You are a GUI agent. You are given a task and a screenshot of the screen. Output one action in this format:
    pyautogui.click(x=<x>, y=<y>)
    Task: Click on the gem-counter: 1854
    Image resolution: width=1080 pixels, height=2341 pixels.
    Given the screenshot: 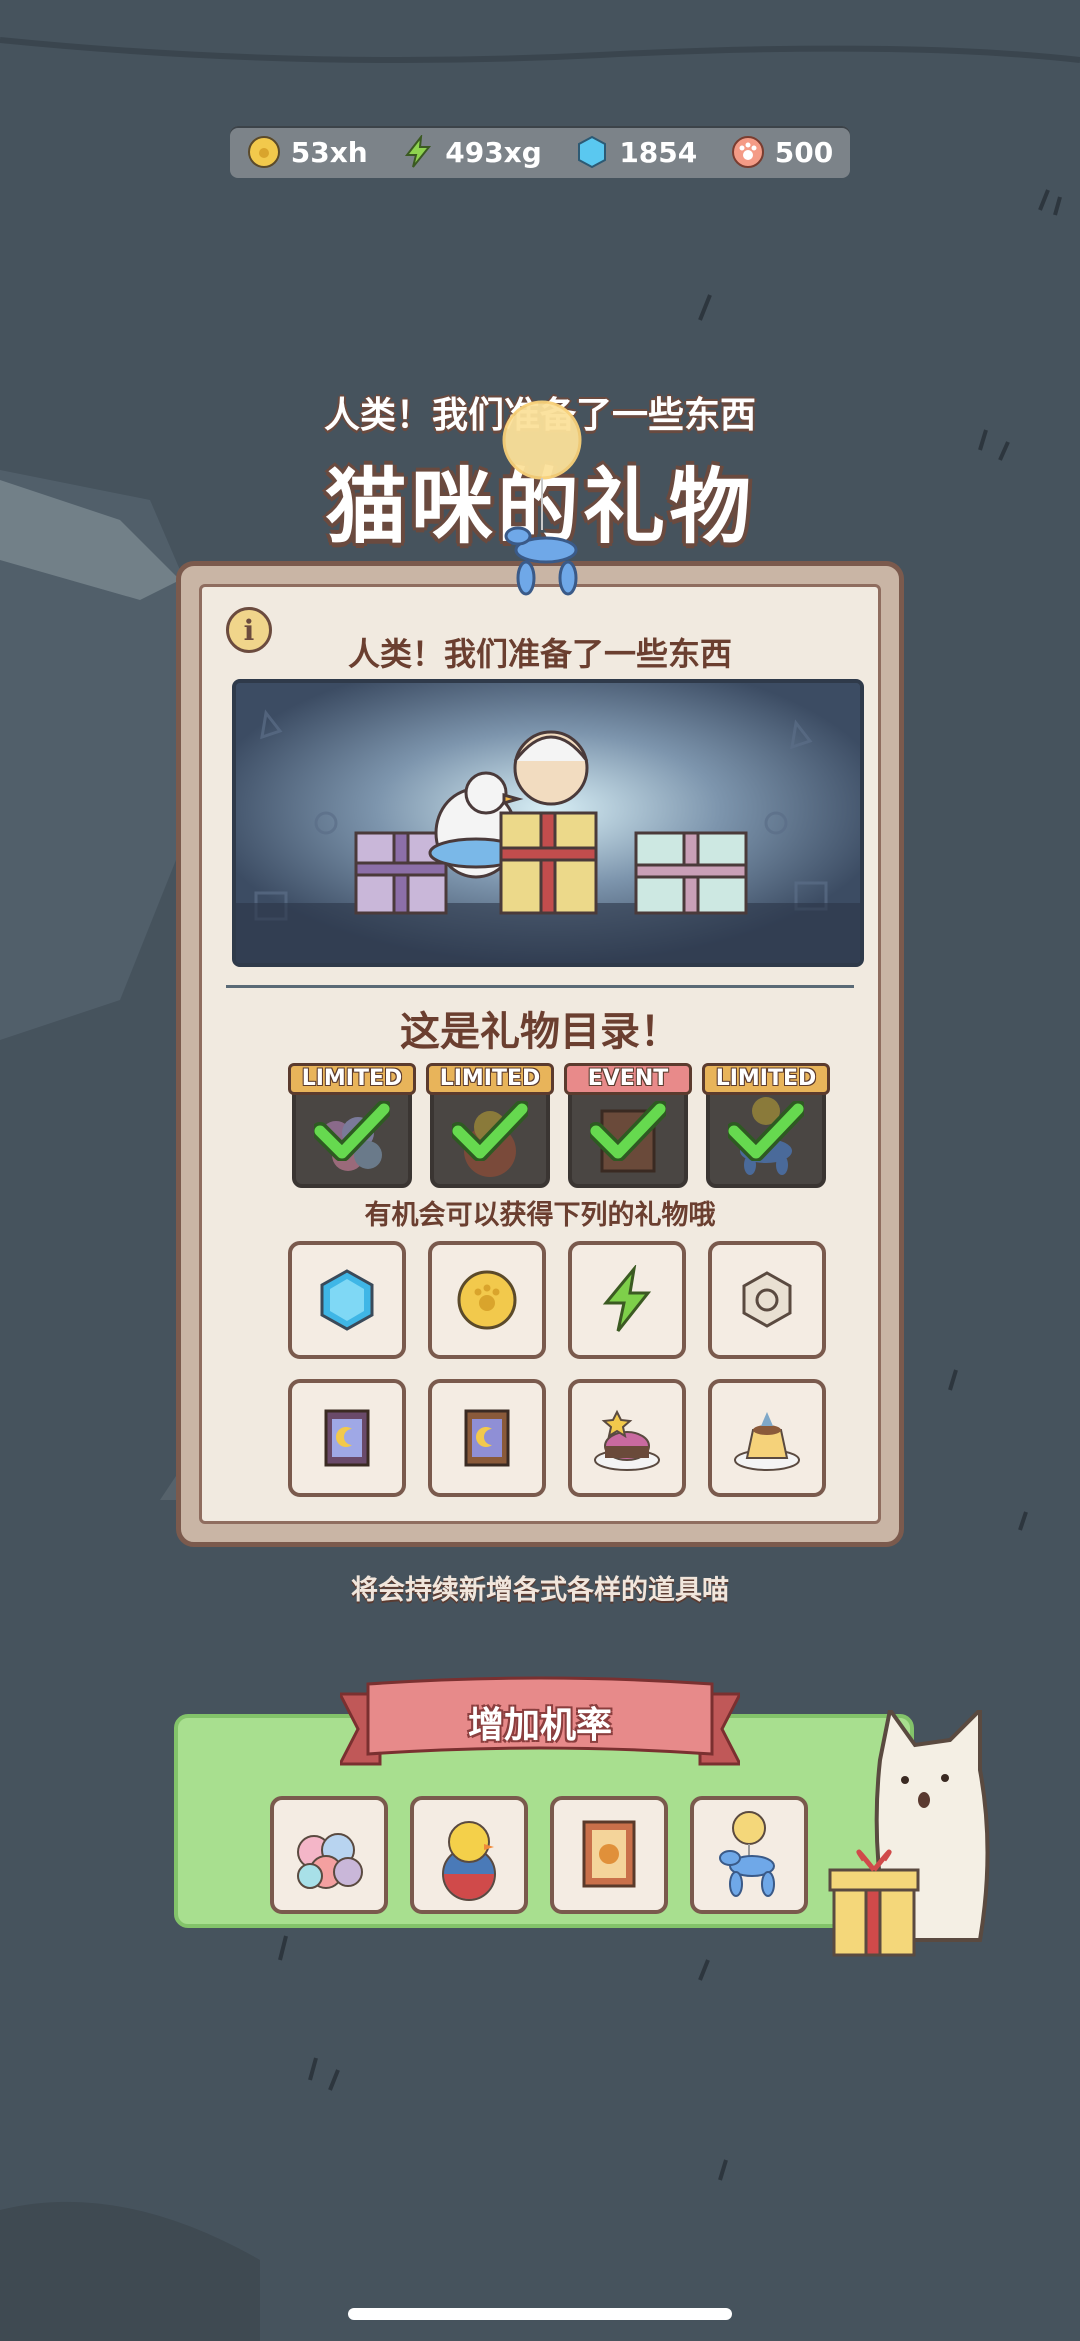 What is the action you would take?
    pyautogui.click(x=636, y=152)
    